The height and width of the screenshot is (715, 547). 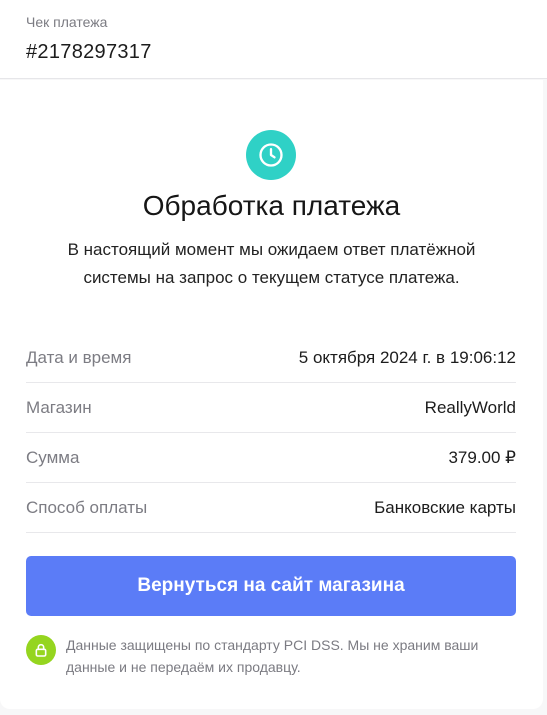 What do you see at coordinates (53, 457) in the screenshot?
I see `detail-label: Сумма` at bounding box center [53, 457].